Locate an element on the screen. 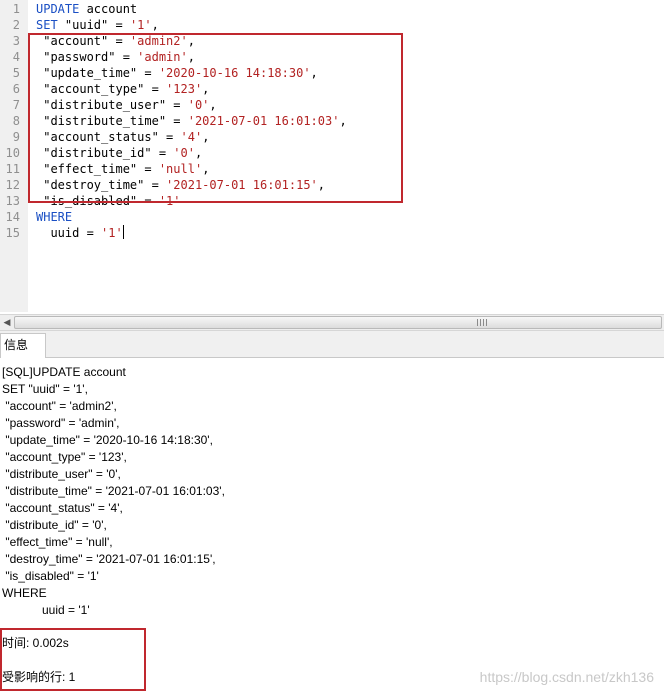  message-line: "update_time" = '2020-10-16 14:18:30', is located at coordinates (107, 440).